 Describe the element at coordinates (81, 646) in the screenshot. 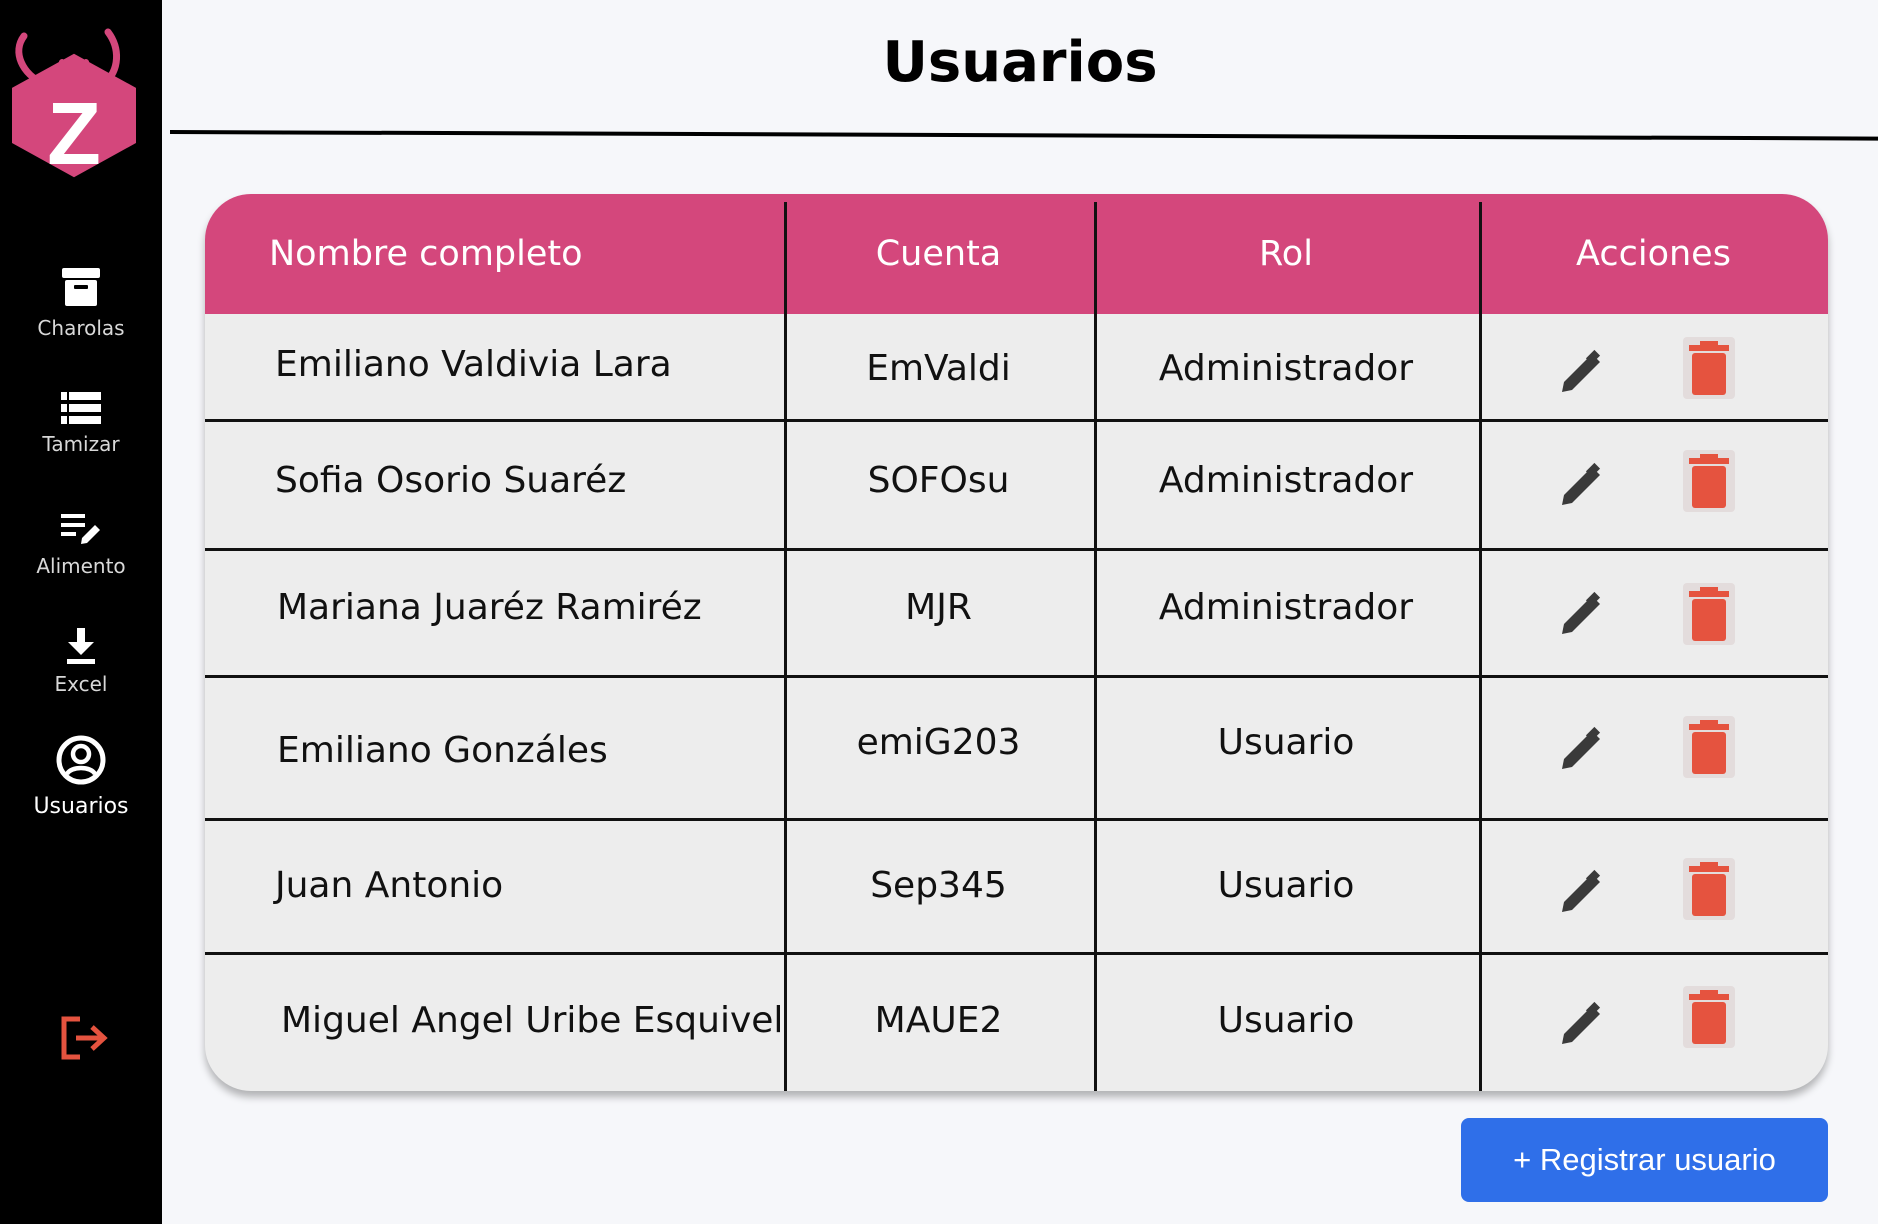

I see `download-icon` at that location.